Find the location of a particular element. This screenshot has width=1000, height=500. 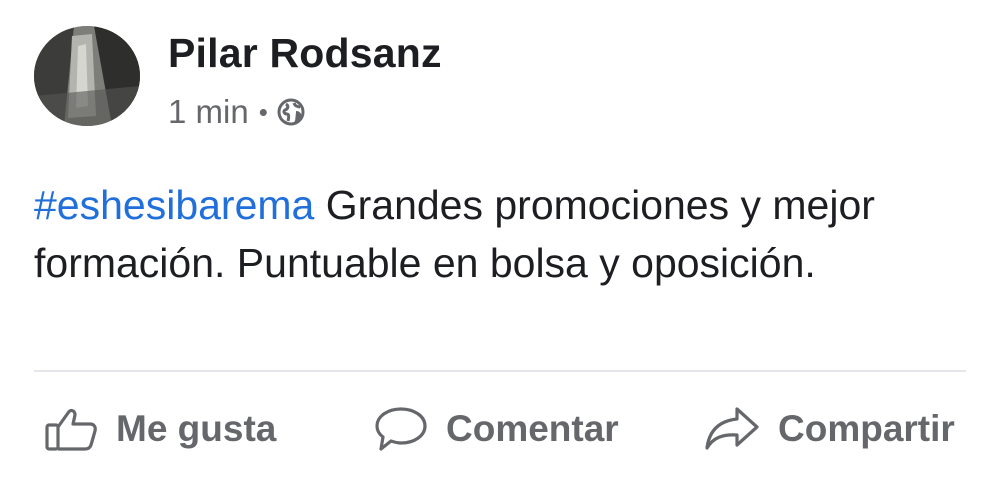

share-icon is located at coordinates (732, 429).